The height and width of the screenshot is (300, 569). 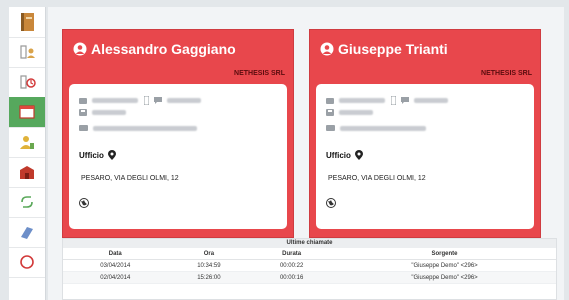 What do you see at coordinates (292, 277) in the screenshot?
I see `cell-duration: 00:00:16` at bounding box center [292, 277].